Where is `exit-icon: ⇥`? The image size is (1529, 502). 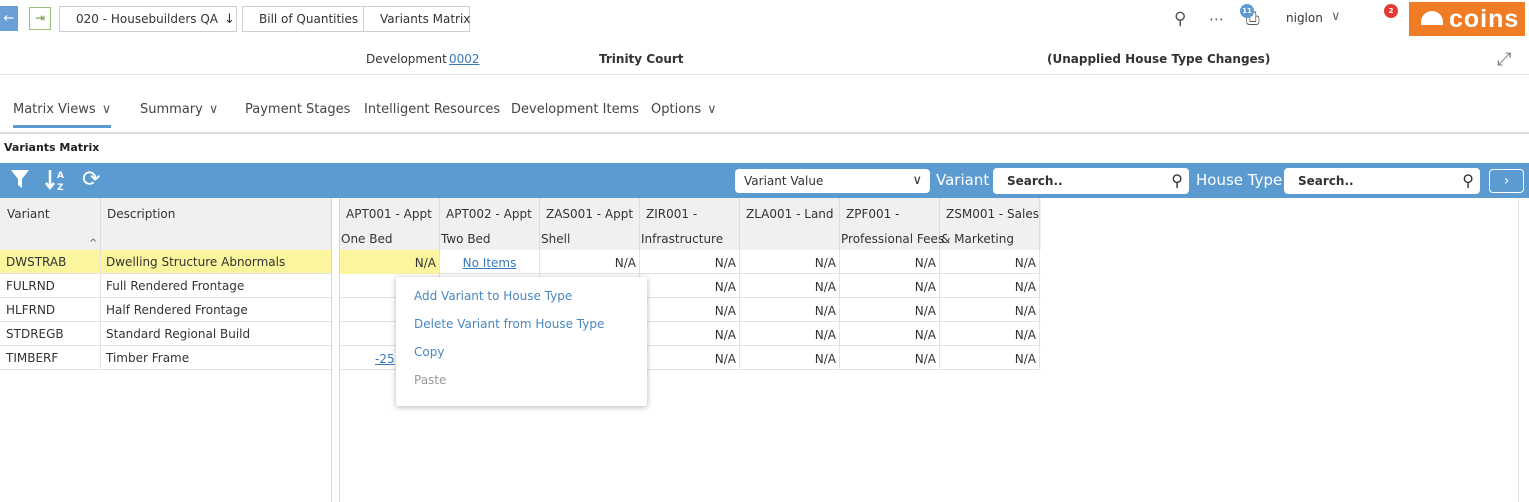 exit-icon: ⇥ is located at coordinates (40, 18).